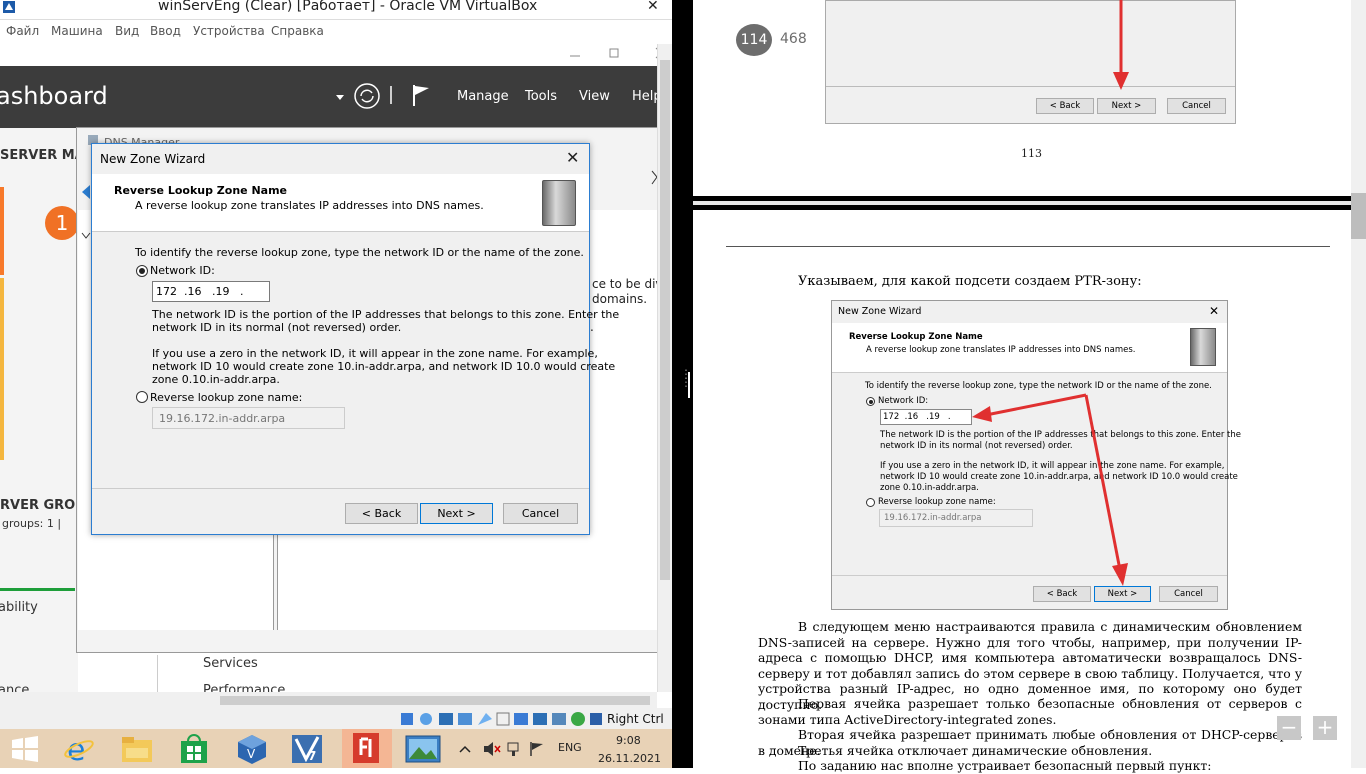 The height and width of the screenshot is (774, 1366). Describe the element at coordinates (77, 31) in the screenshot. I see `menu-machine: Машина` at that location.